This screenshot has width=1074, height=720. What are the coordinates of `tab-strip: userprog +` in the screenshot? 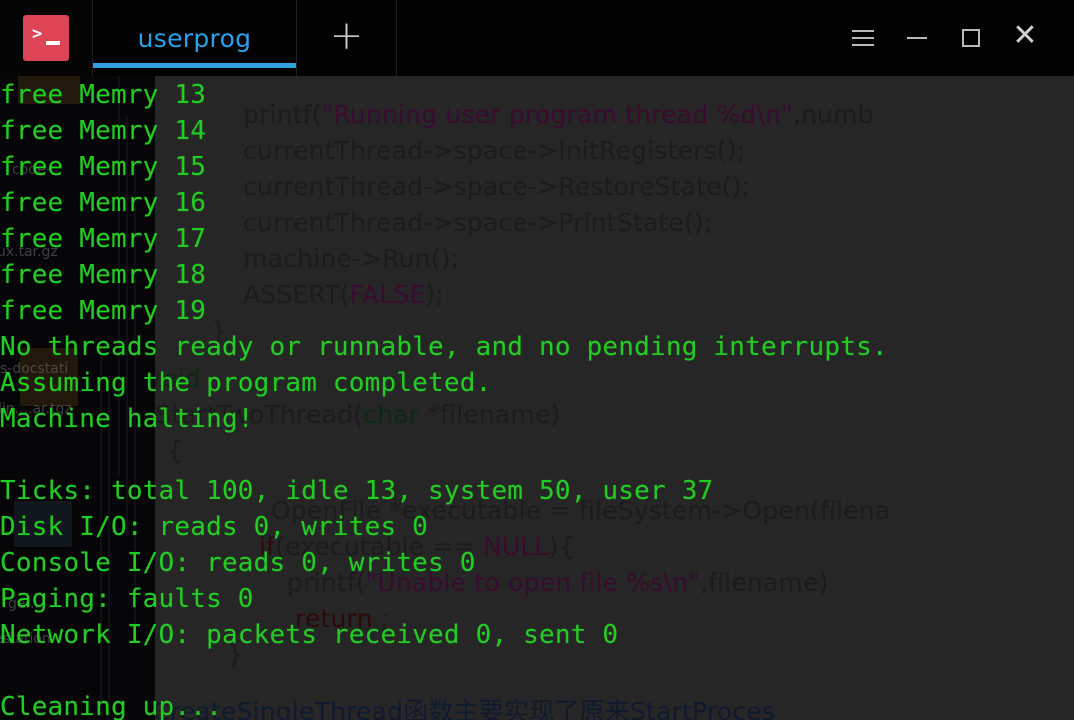 It's located at (244, 38).